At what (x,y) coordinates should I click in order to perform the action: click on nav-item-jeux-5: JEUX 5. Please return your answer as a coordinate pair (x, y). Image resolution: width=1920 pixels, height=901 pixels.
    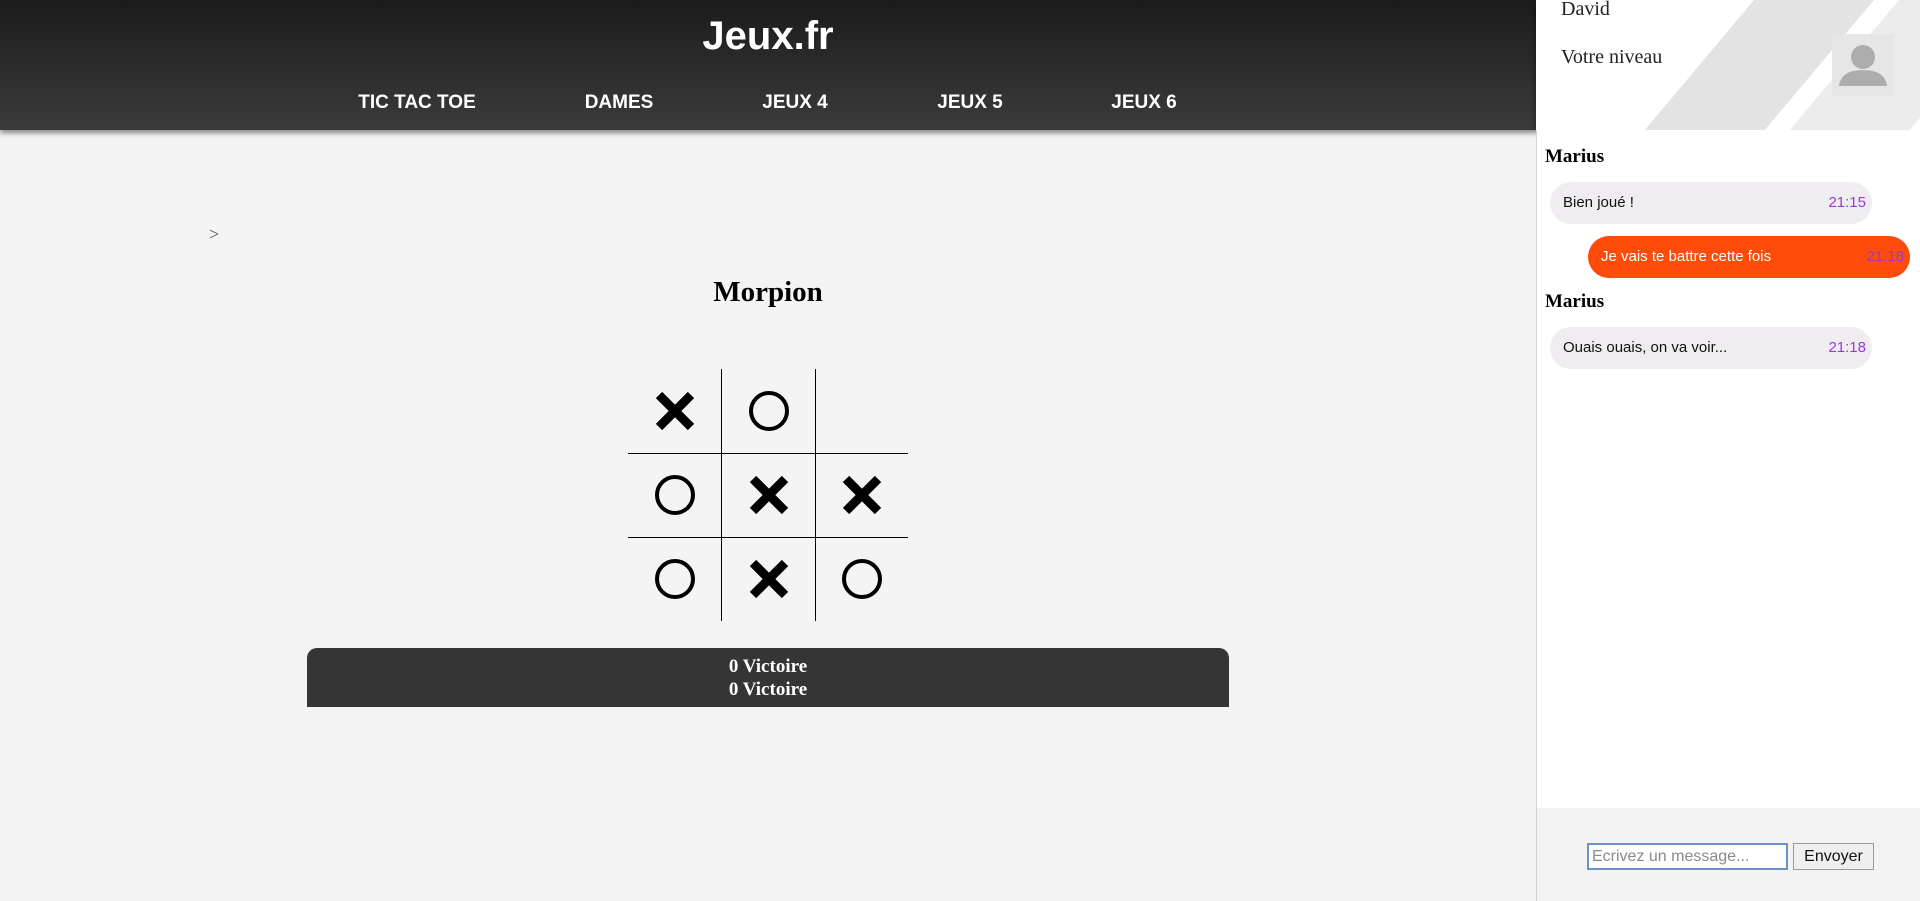
    Looking at the image, I should click on (970, 103).